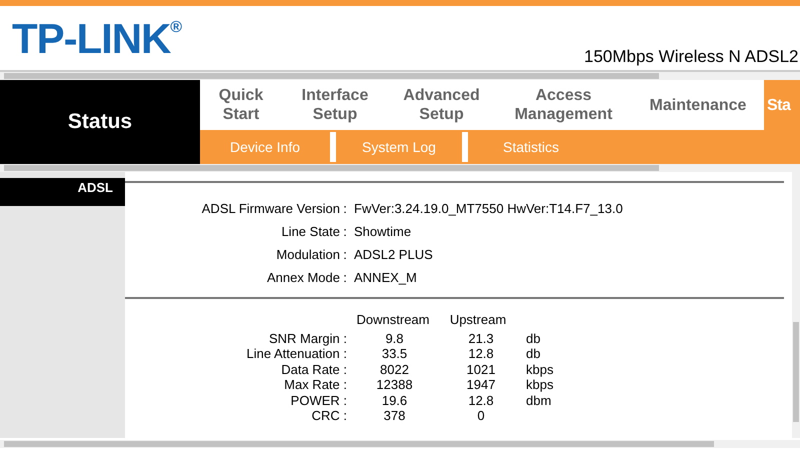  What do you see at coordinates (394, 384) in the screenshot?
I see `table-cell: 12388` at bounding box center [394, 384].